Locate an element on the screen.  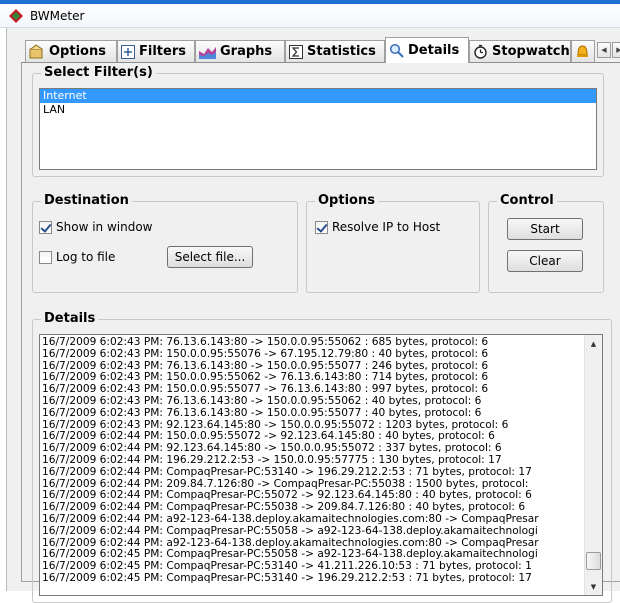
scroll-up-button: ▲ is located at coordinates (593, 343).